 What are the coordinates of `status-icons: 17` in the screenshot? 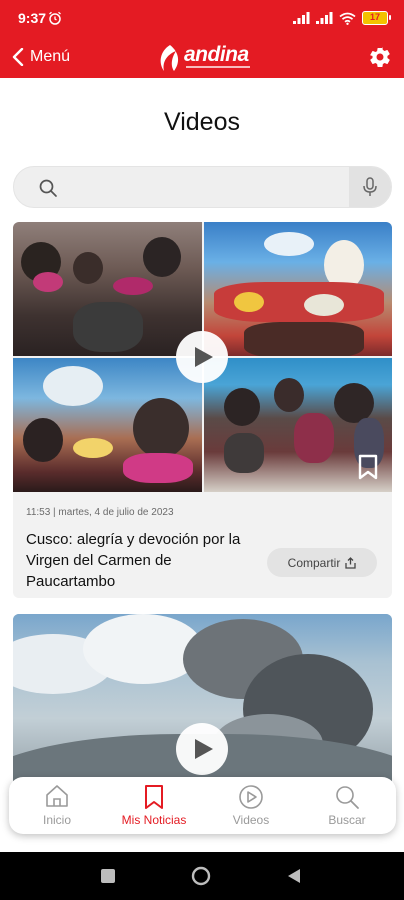 It's located at (342, 18).